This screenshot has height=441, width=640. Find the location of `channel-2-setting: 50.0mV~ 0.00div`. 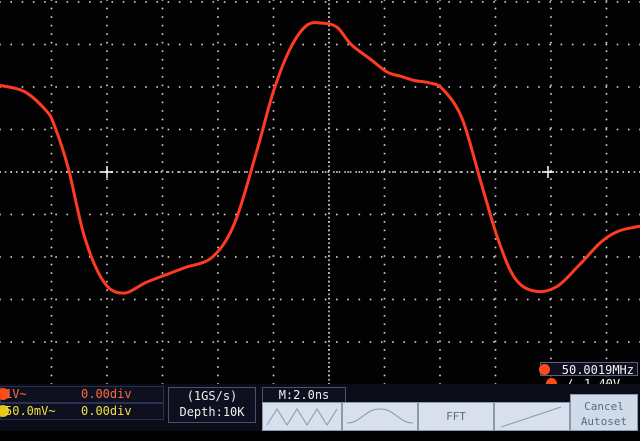

channel-2-setting: 50.0mV~ 0.00div is located at coordinates (82, 411).